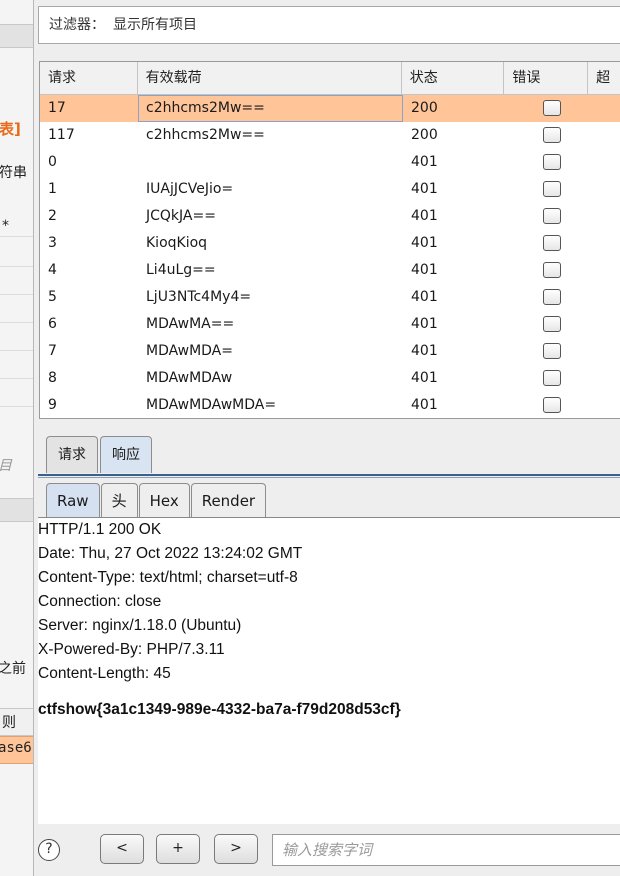 The width and height of the screenshot is (620, 876). What do you see at coordinates (270, 78) in the screenshot?
I see `column-header-payload: 有效载荷` at bounding box center [270, 78].